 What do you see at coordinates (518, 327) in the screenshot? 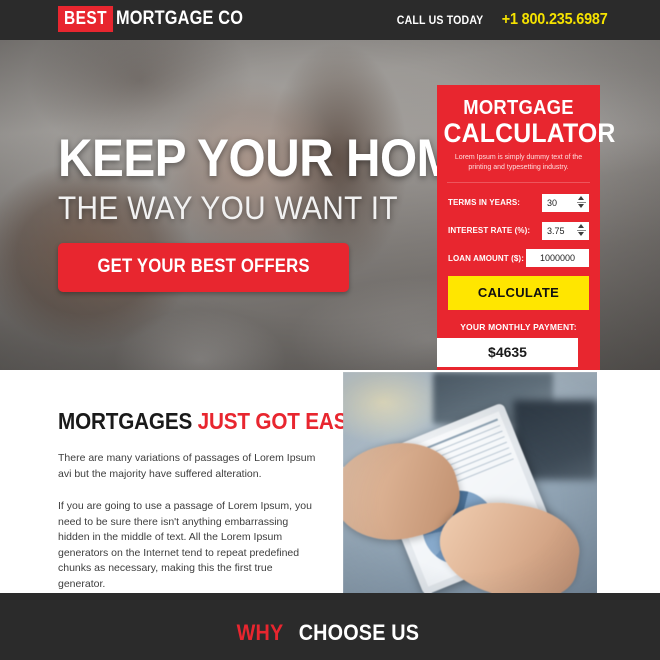
I see `monthly-payment-label: YOUR MONTHLY PAYMENT:` at bounding box center [518, 327].